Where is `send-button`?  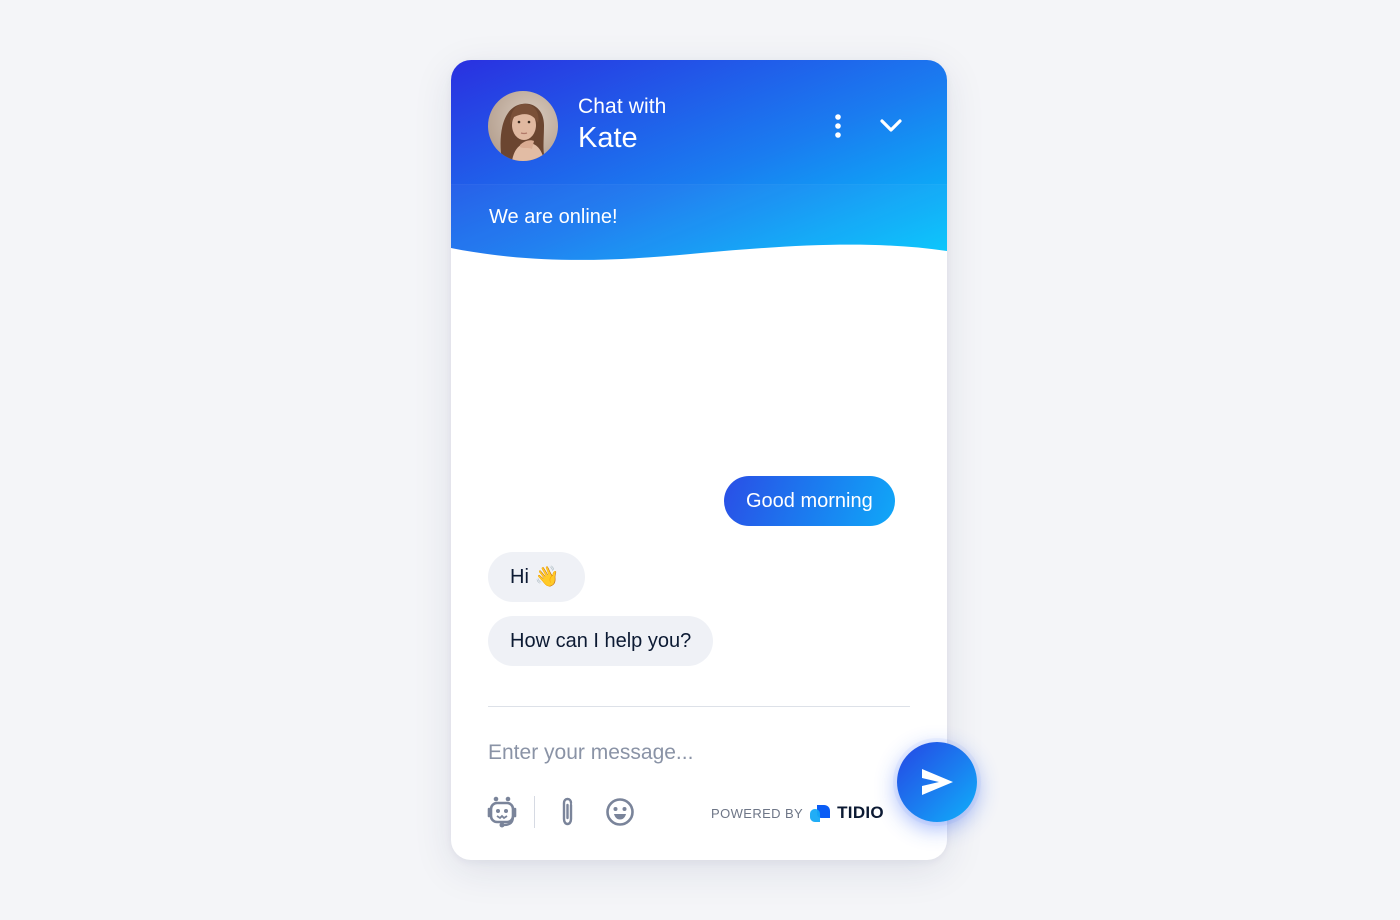
send-button is located at coordinates (937, 782).